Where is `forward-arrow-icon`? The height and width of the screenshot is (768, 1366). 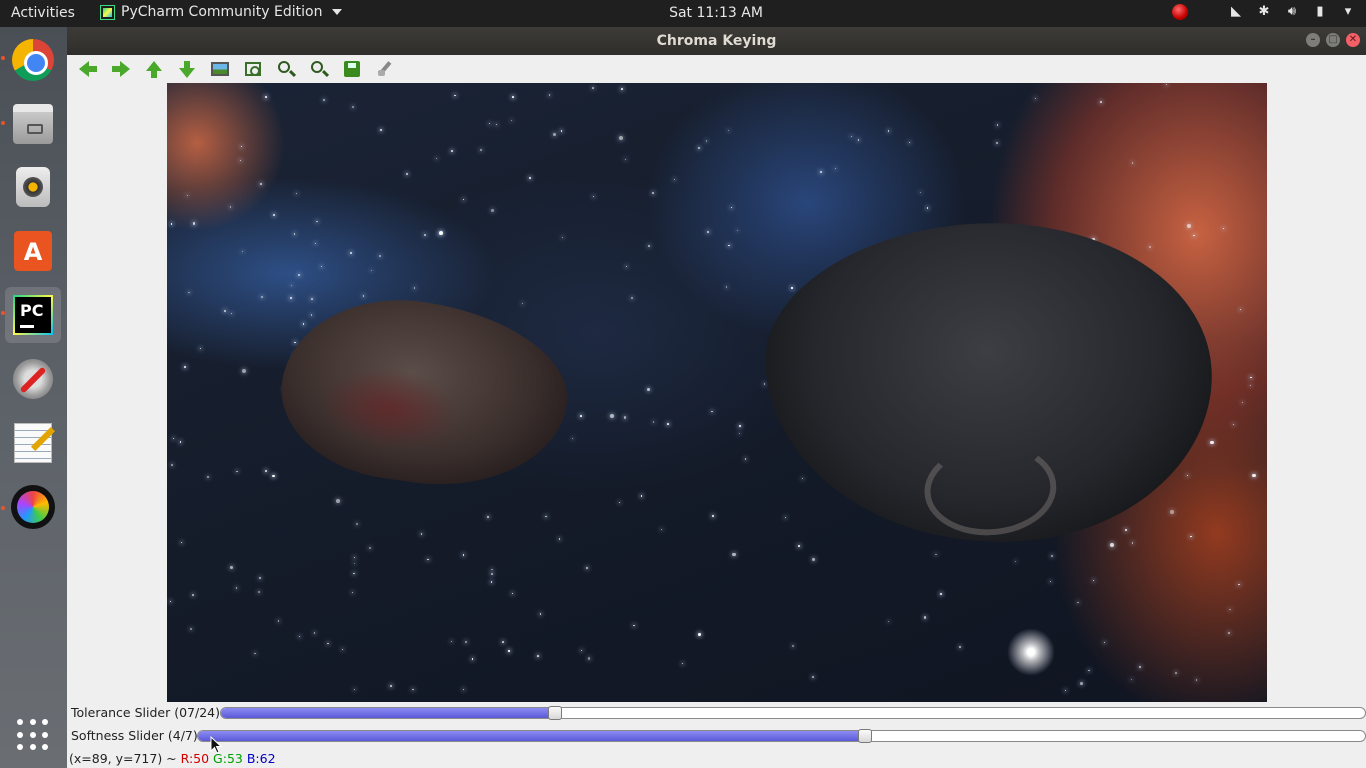 forward-arrow-icon is located at coordinates (121, 69).